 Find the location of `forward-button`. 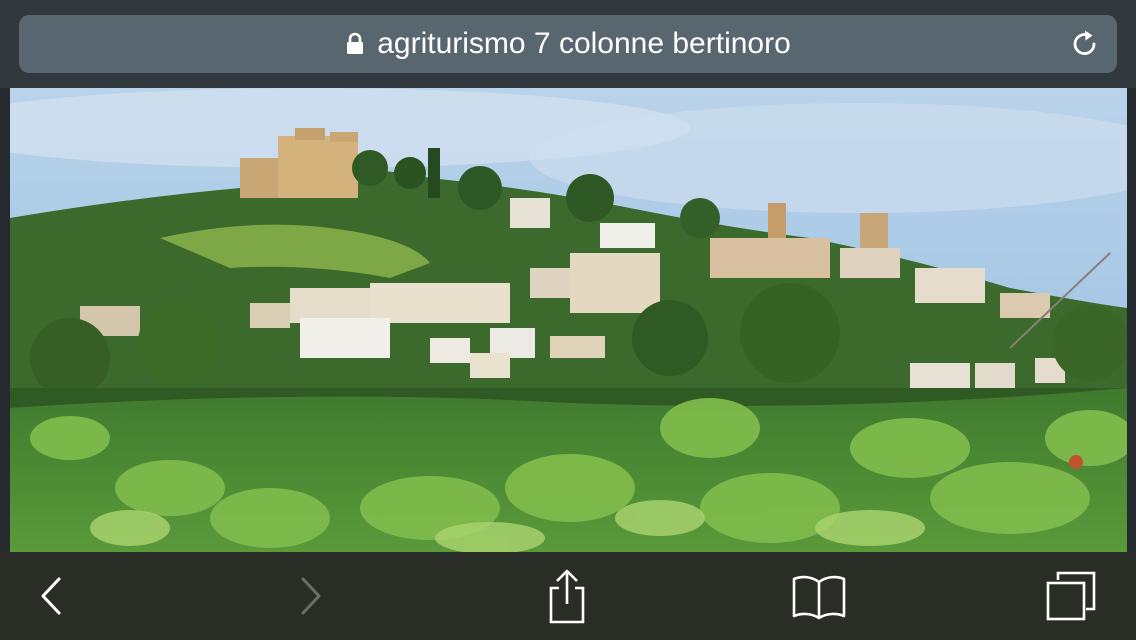

forward-button is located at coordinates (311, 596).